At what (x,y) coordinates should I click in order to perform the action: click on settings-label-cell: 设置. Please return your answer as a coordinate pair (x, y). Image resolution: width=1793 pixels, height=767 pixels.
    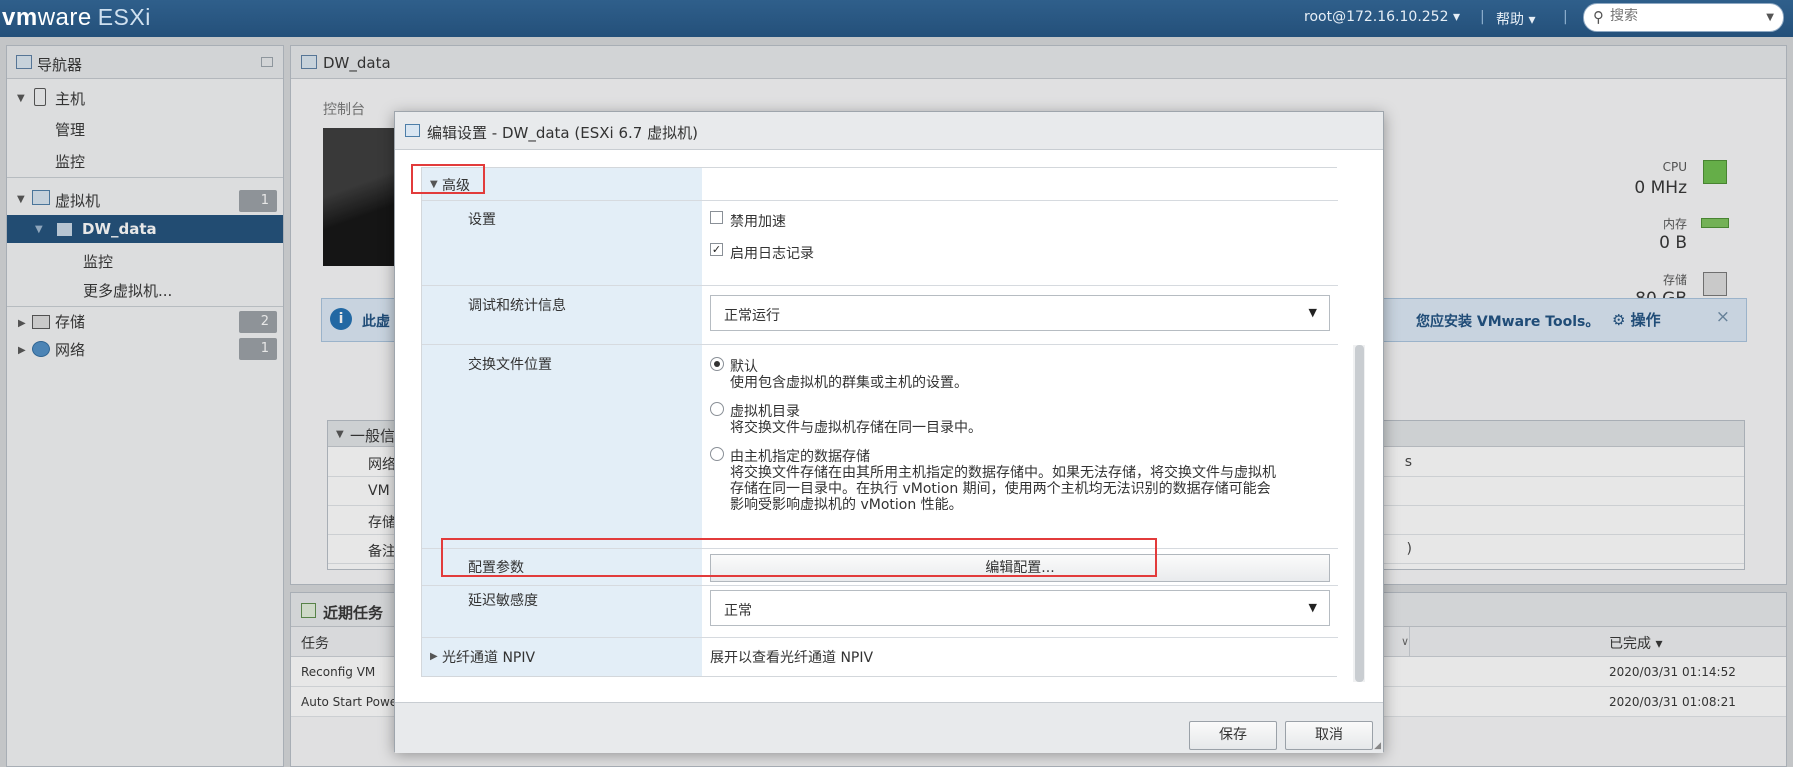
    Looking at the image, I should click on (562, 243).